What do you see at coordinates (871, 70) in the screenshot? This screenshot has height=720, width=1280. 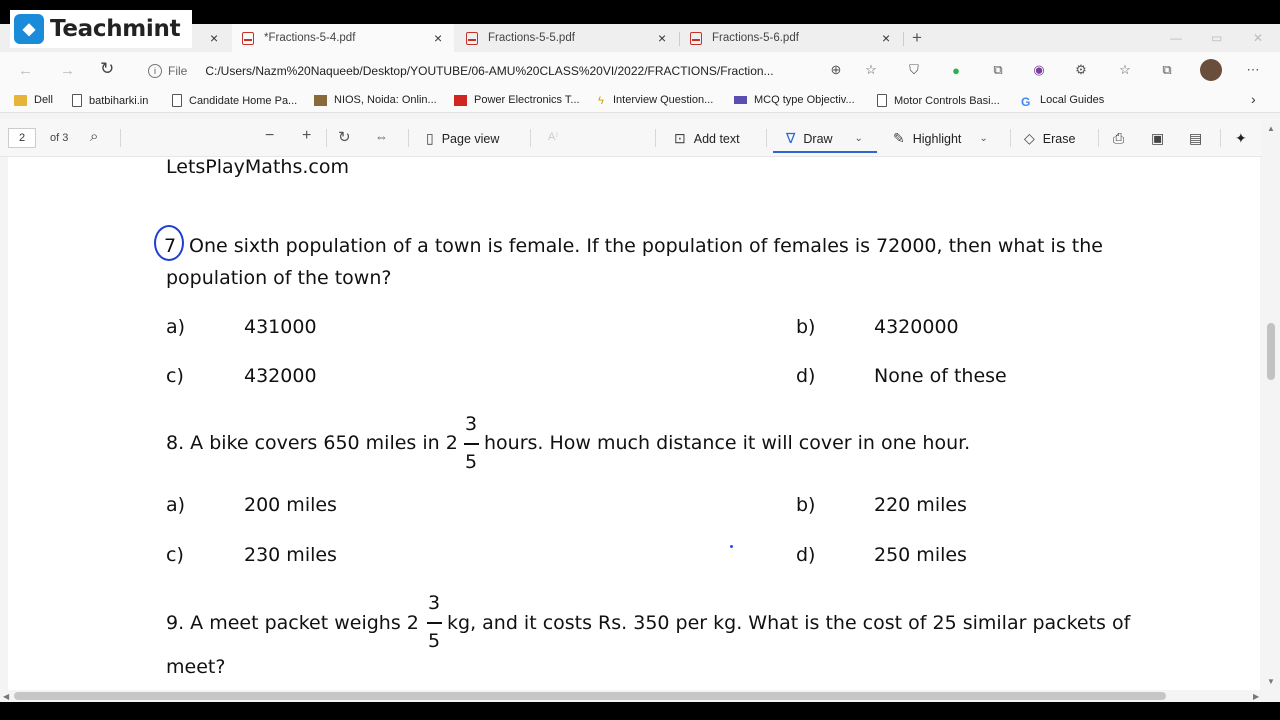 I see `tracking-icon: ☆` at bounding box center [871, 70].